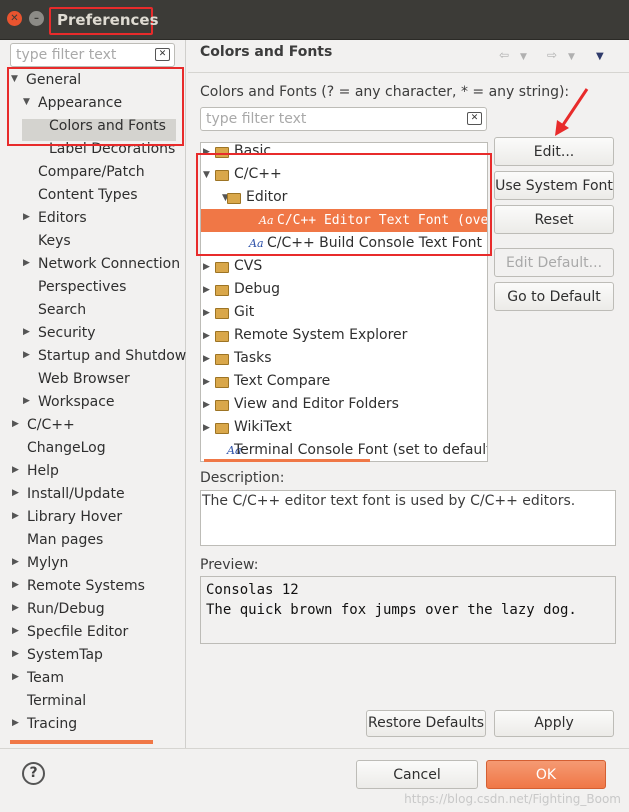  I want to click on preview-font-name: Consolas 12, so click(252, 590).